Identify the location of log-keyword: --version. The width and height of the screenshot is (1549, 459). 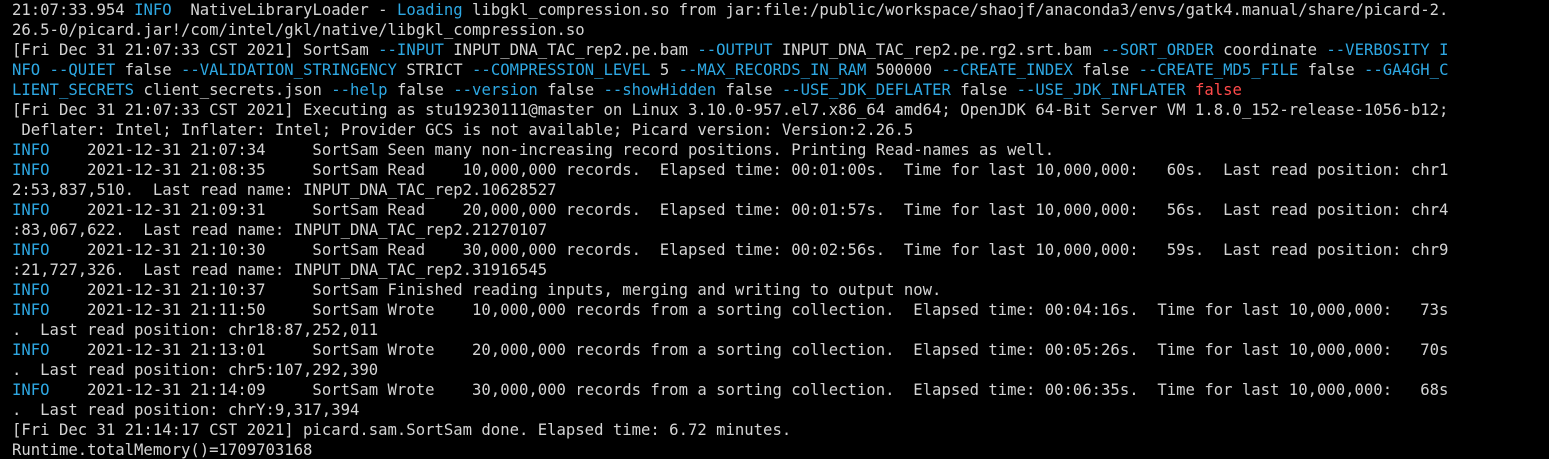
(495, 90).